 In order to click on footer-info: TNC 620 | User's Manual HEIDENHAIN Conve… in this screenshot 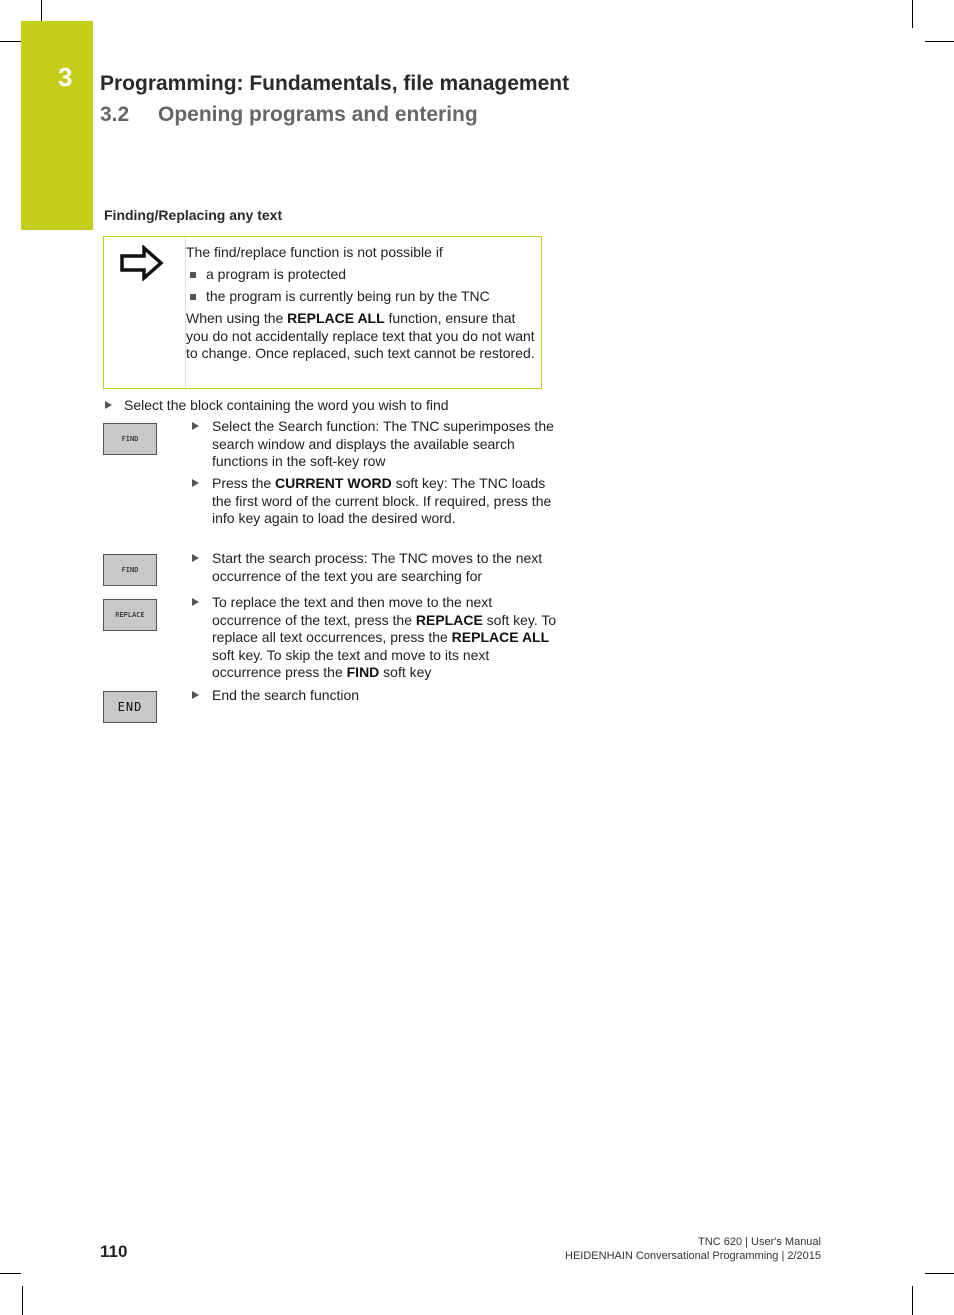, I will do `click(693, 1249)`.